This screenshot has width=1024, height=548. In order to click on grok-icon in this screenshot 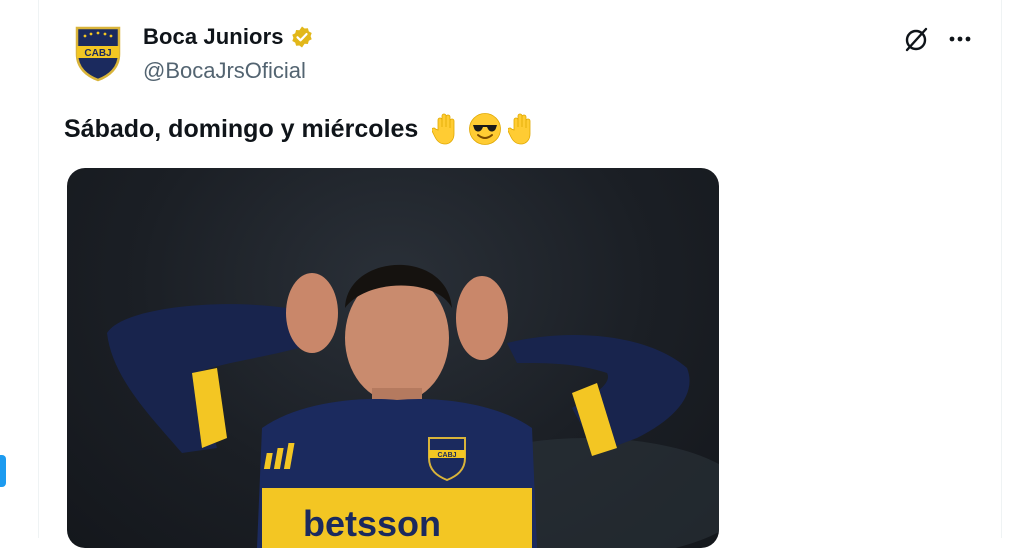, I will do `click(916, 39)`.